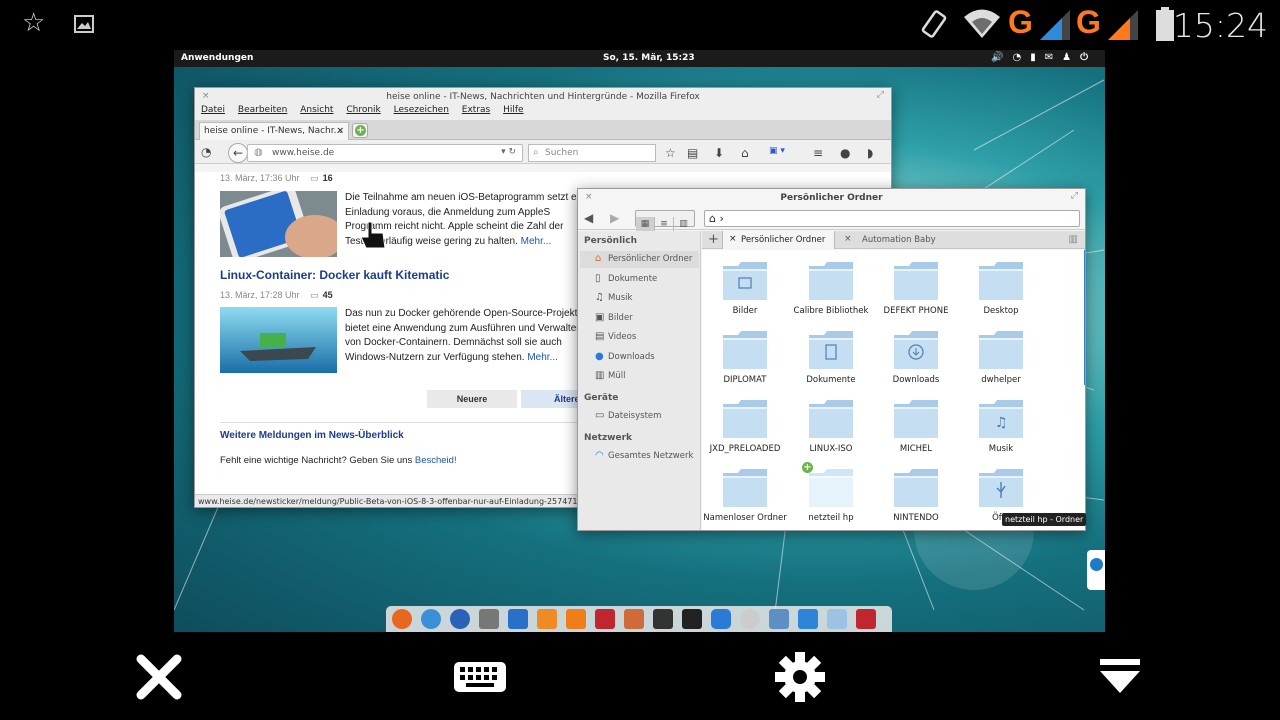  What do you see at coordinates (278, 340) in the screenshot?
I see `docker-container-image` at bounding box center [278, 340].